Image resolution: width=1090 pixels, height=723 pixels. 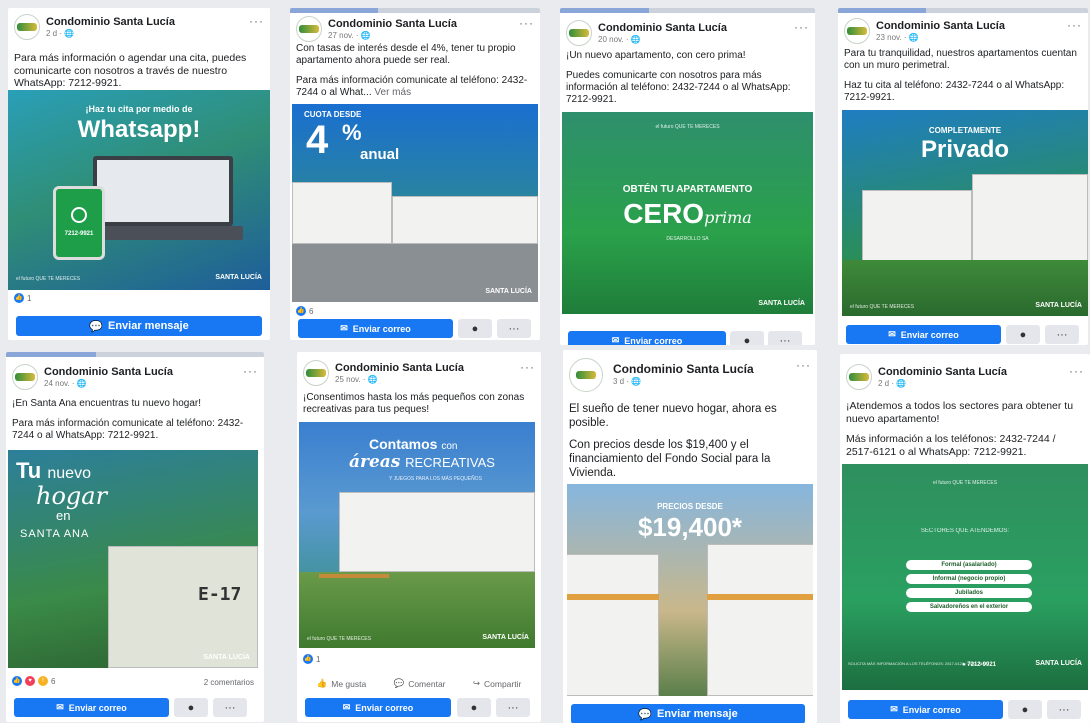 What do you see at coordinates (613, 597) in the screenshot?
I see `balcony-stripe` at bounding box center [613, 597].